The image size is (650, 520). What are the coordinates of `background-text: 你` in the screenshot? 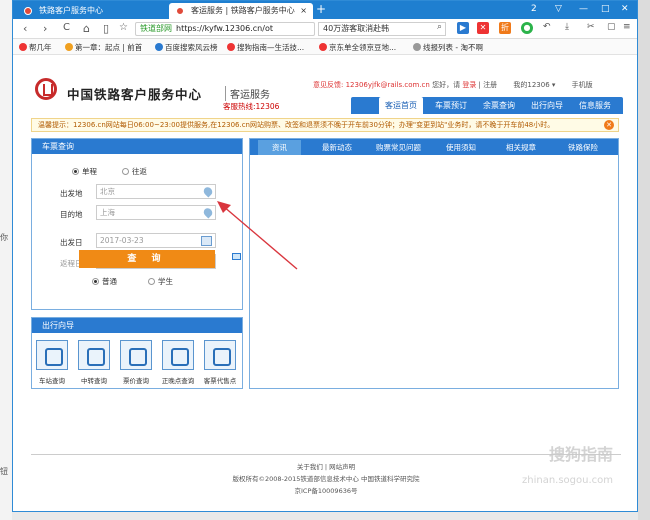 It's located at (4, 237).